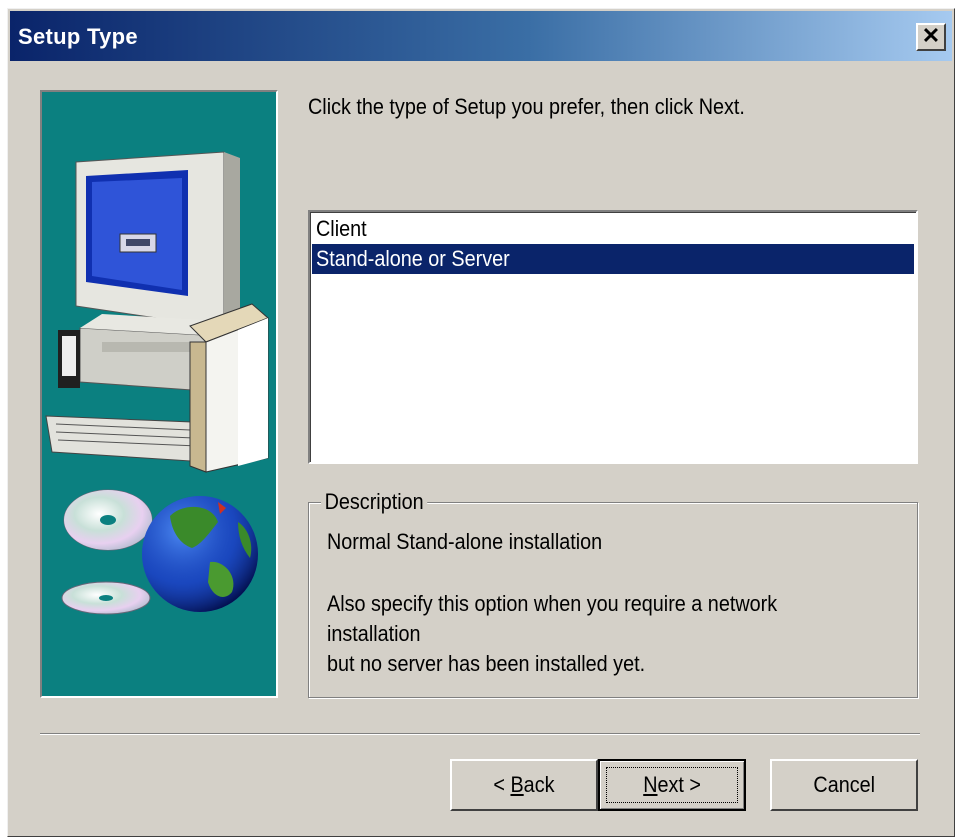 The height and width of the screenshot is (839, 960). Describe the element at coordinates (78, 36) in the screenshot. I see `window-title: Setup Type` at that location.